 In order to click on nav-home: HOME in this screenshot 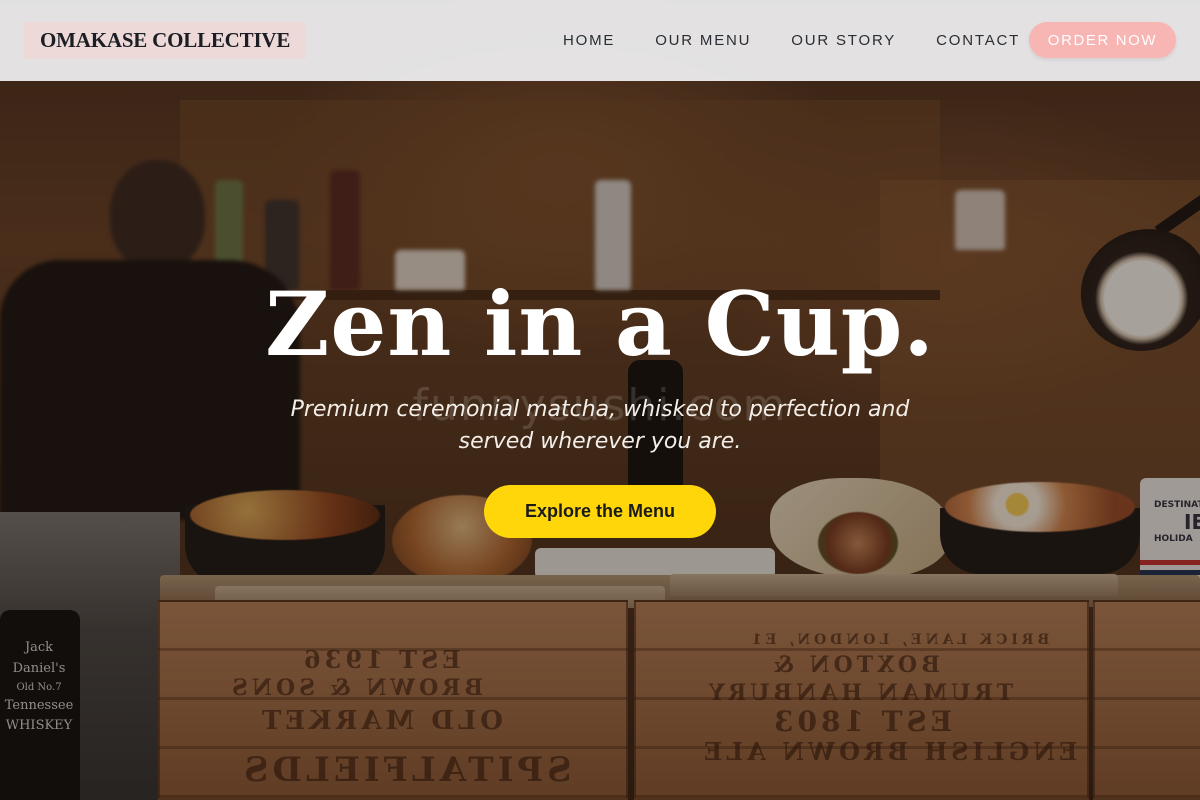, I will do `click(589, 40)`.